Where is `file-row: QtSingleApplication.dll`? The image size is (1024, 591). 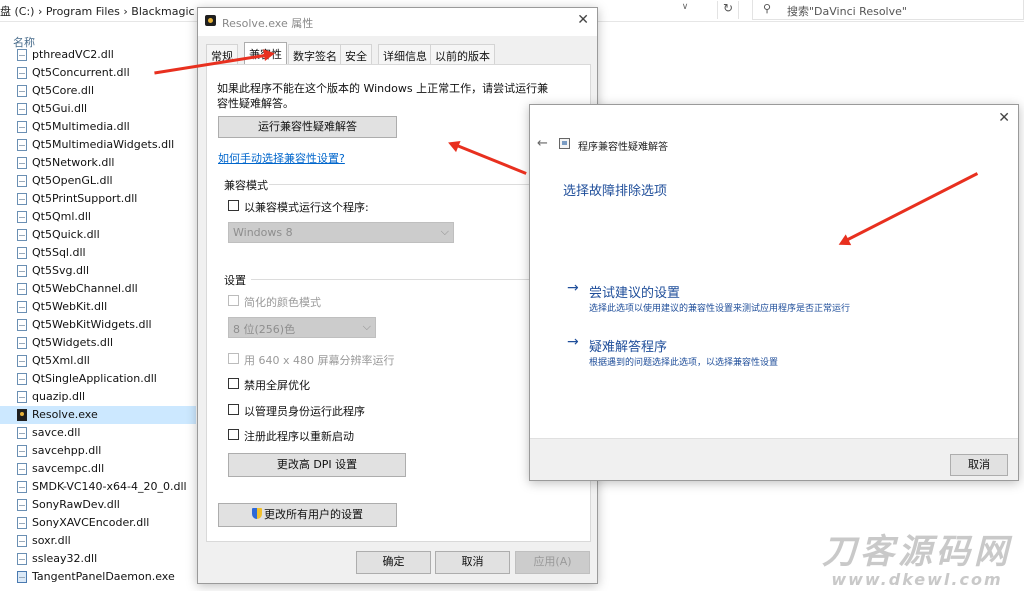
file-row: QtSingleApplication.dll is located at coordinates (98, 379).